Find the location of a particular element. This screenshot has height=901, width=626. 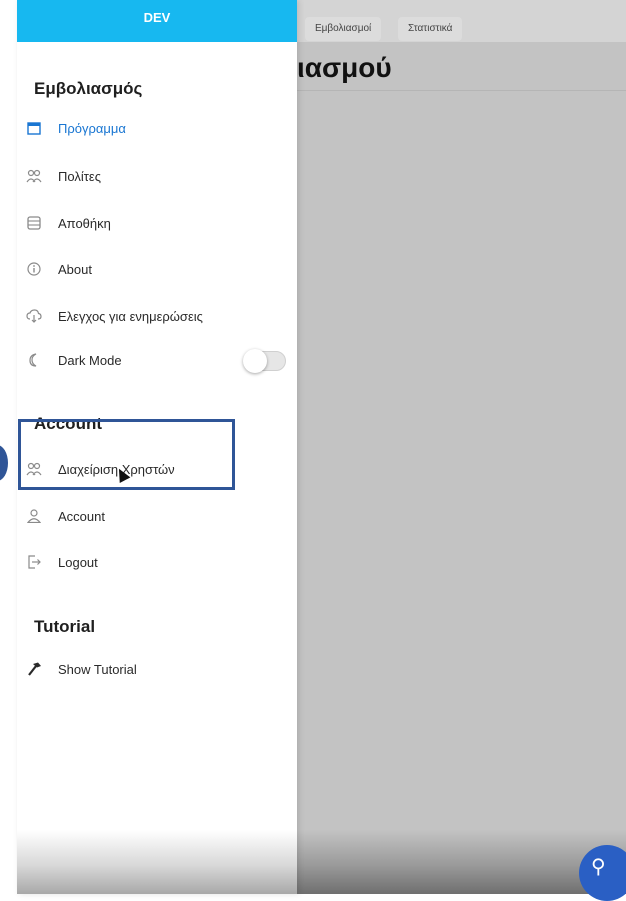

menu-item-show-tutorial: Show Tutorial is located at coordinates (157, 669).